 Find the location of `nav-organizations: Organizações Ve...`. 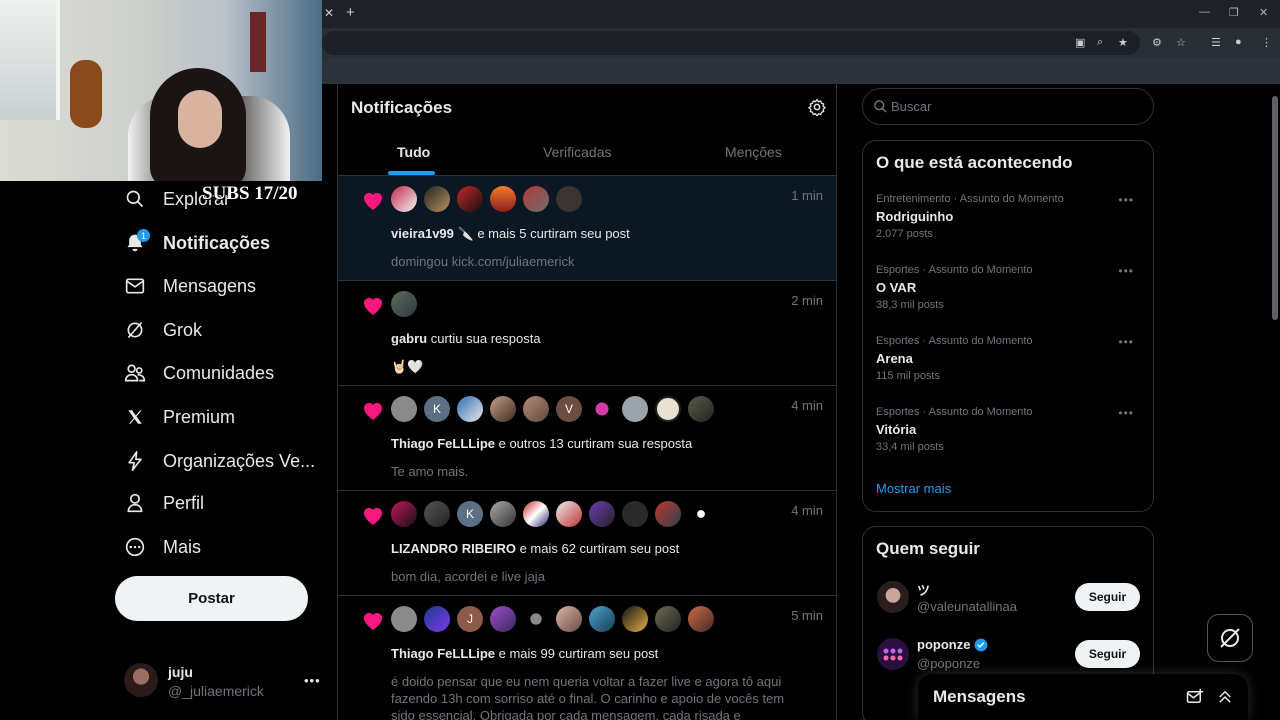

nav-organizations: Organizações Ve... is located at coordinates (219, 461).